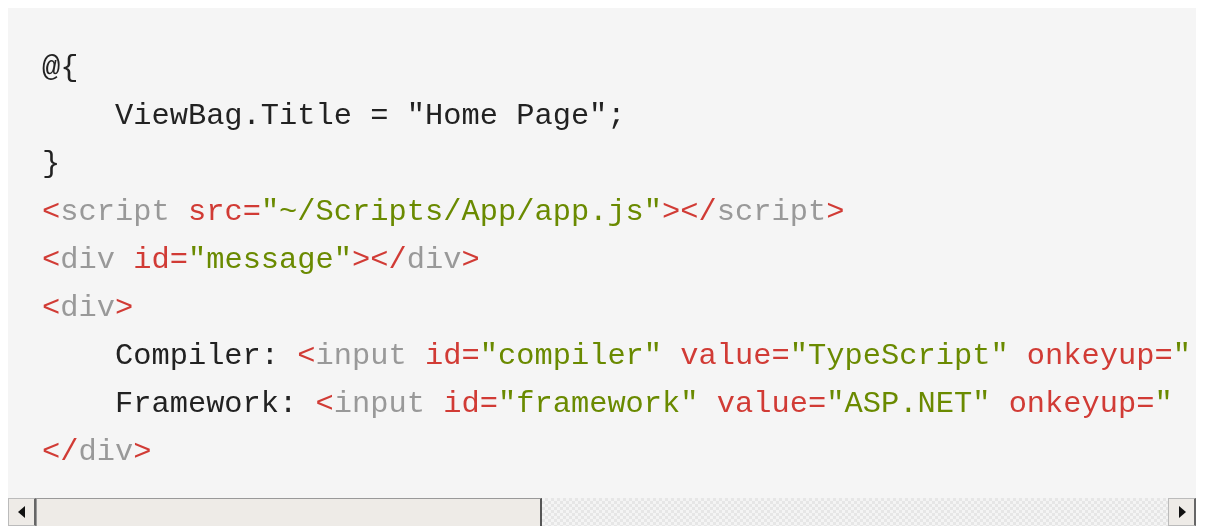 Image resolution: width=1211 pixels, height=526 pixels. I want to click on scroll-left-button, so click(22, 512).